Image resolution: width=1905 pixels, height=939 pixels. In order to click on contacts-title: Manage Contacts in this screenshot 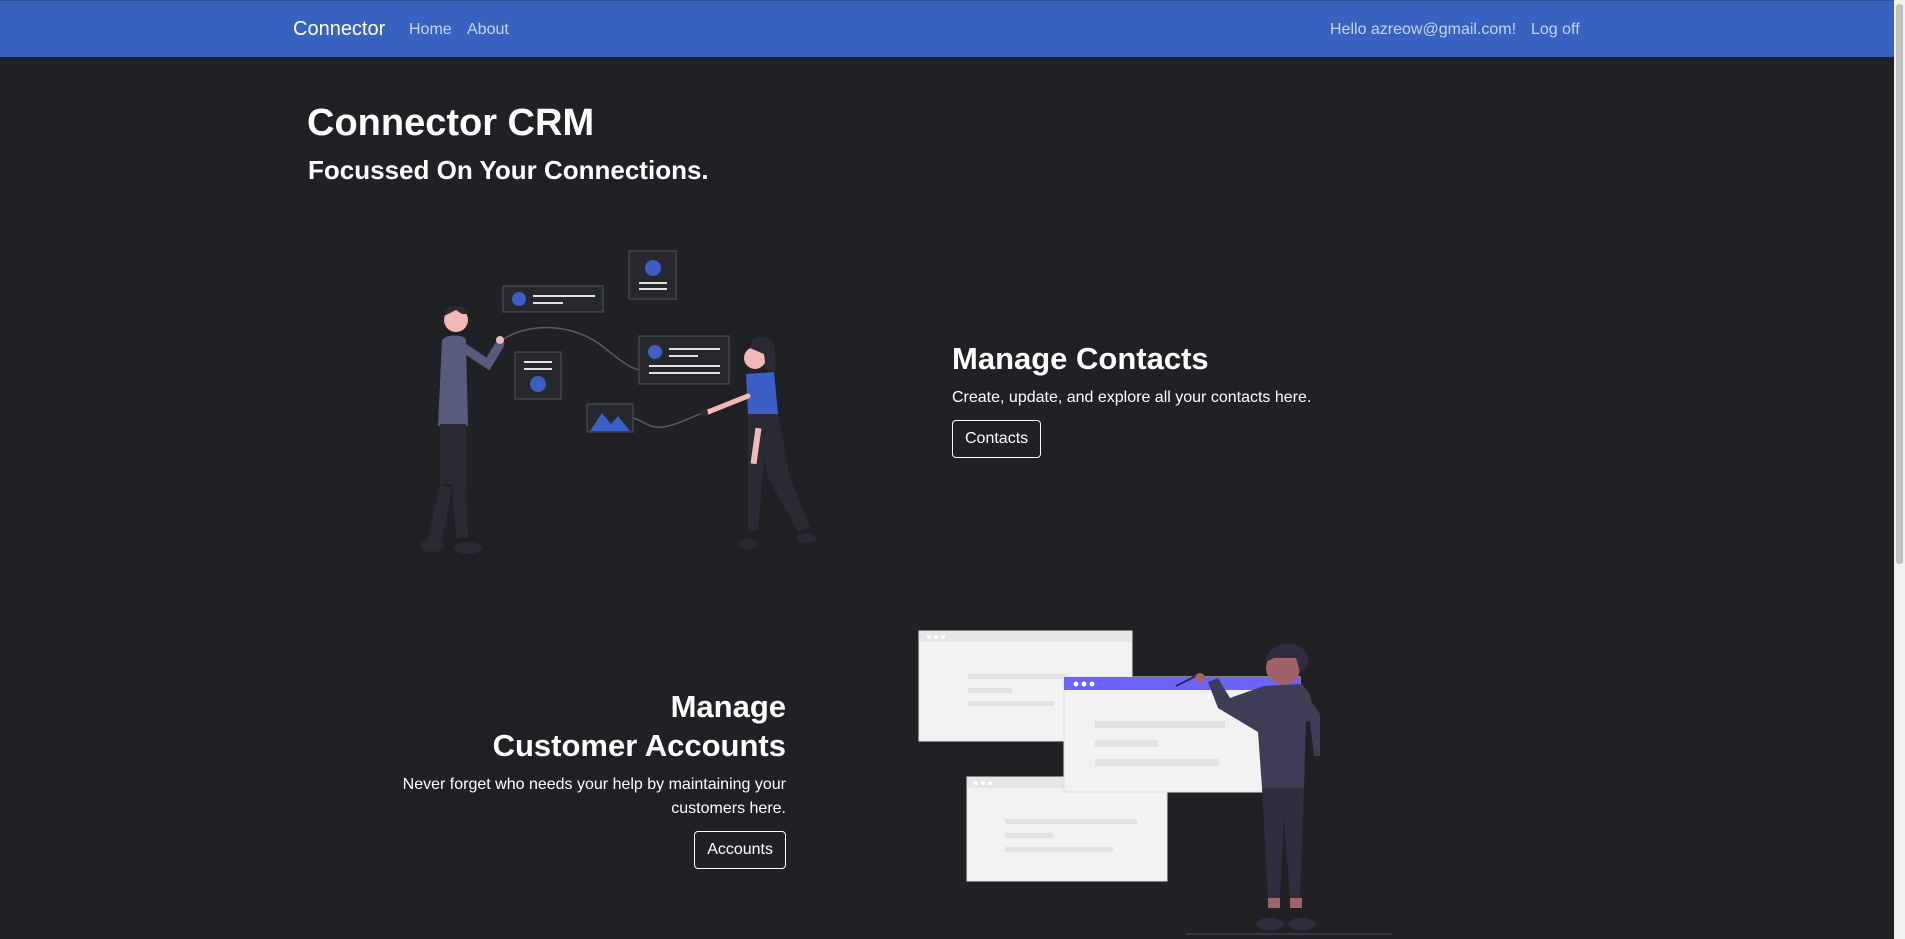, I will do `click(1080, 358)`.